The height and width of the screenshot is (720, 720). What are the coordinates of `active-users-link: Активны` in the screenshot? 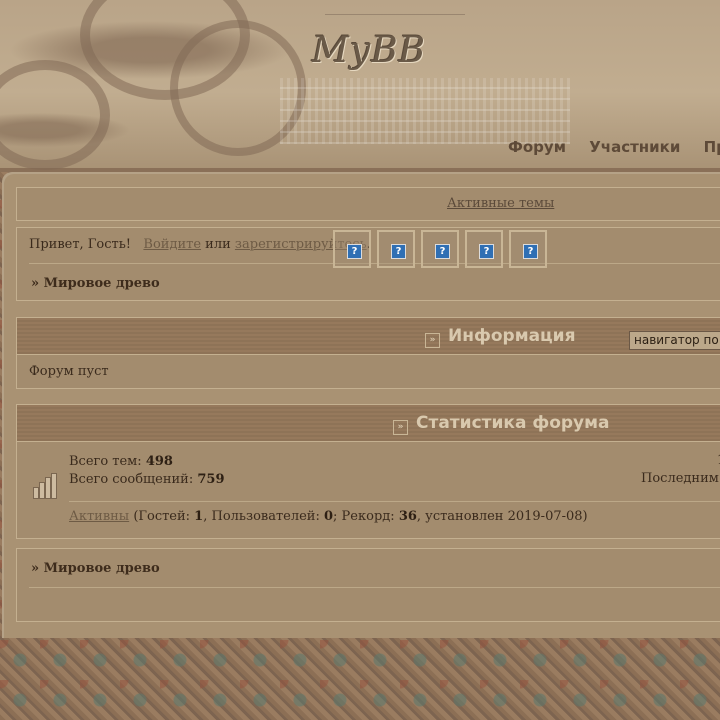 It's located at (99, 516).